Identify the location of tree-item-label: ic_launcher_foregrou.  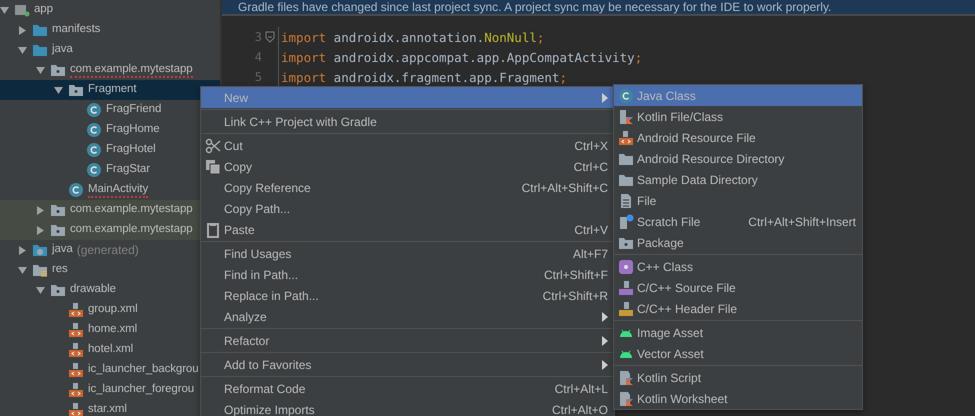
(141, 389).